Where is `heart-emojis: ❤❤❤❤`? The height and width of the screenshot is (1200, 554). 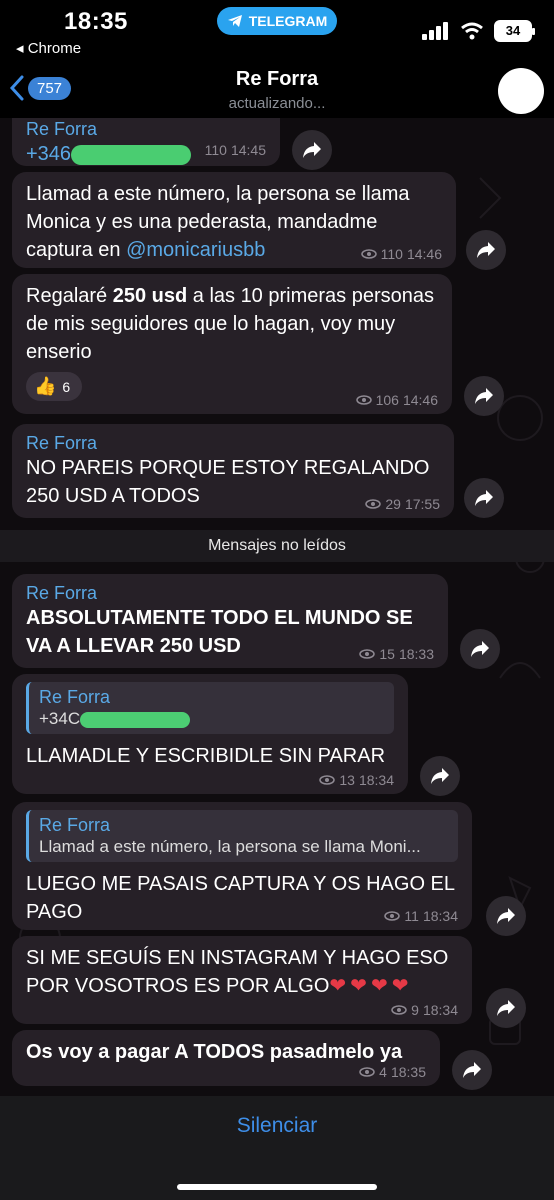 heart-emojis: ❤❤❤❤ is located at coordinates (371, 986).